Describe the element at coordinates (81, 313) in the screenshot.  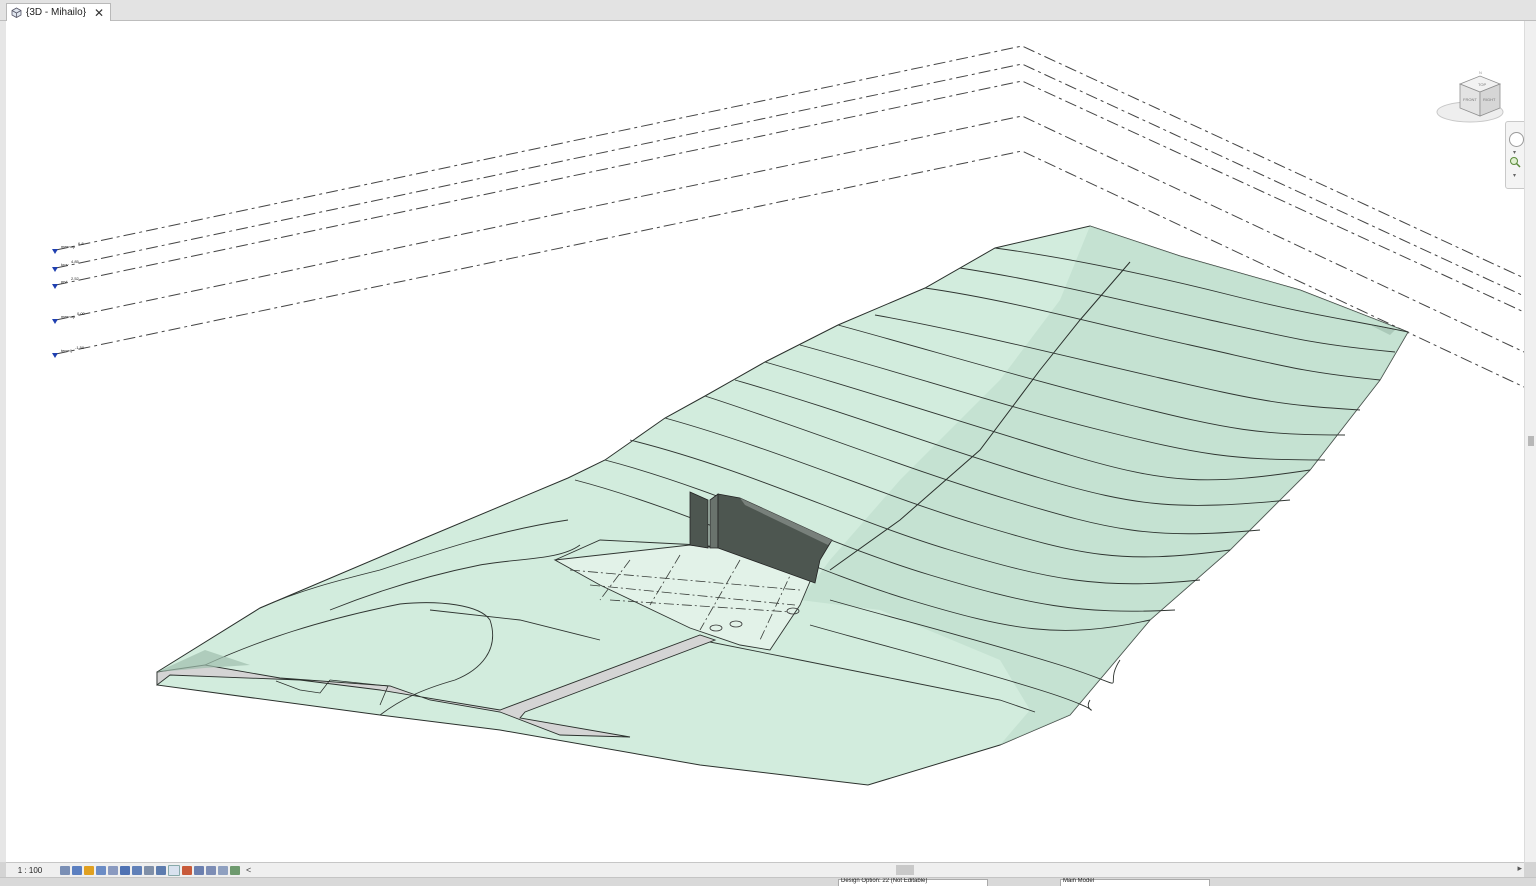
I see `level-value: 0.00` at that location.